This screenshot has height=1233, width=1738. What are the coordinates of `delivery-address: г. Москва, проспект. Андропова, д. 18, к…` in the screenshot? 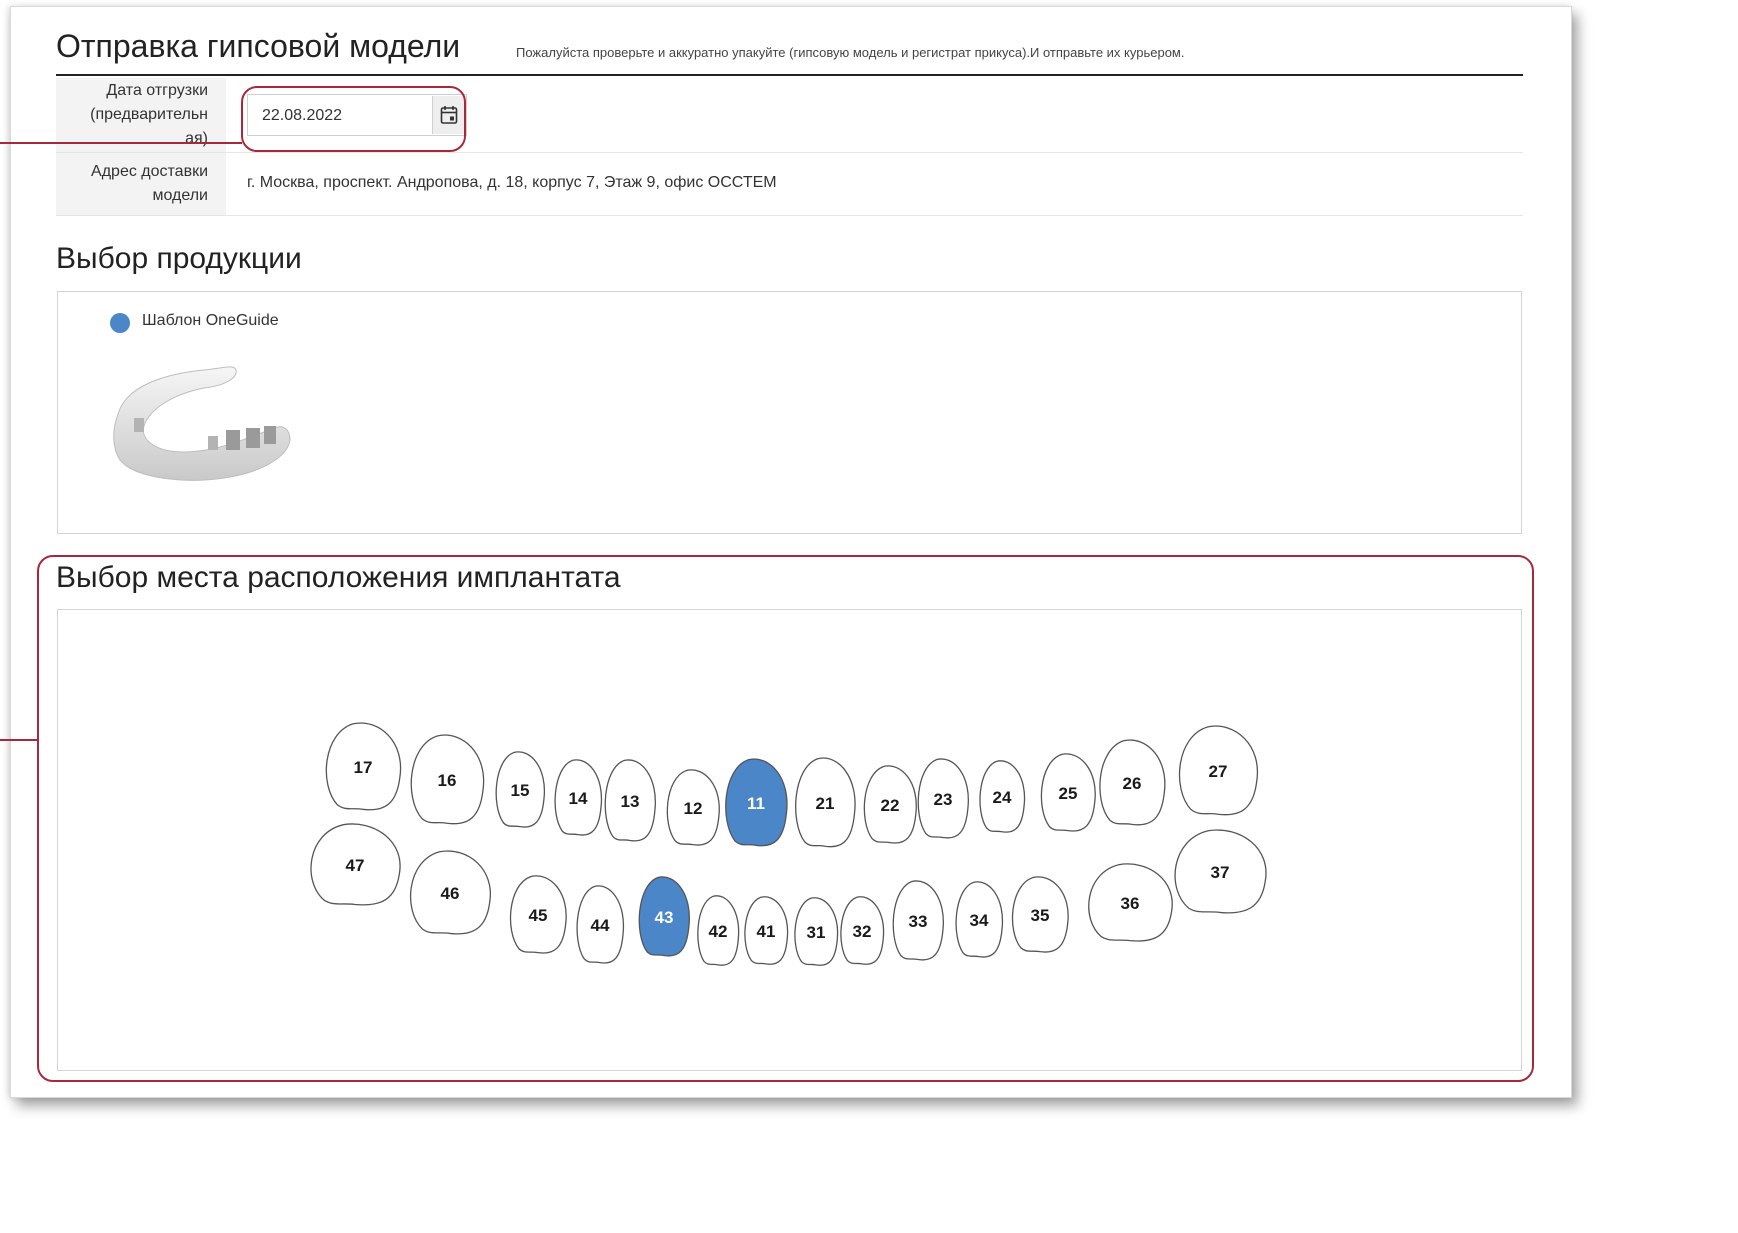 It's located at (512, 182).